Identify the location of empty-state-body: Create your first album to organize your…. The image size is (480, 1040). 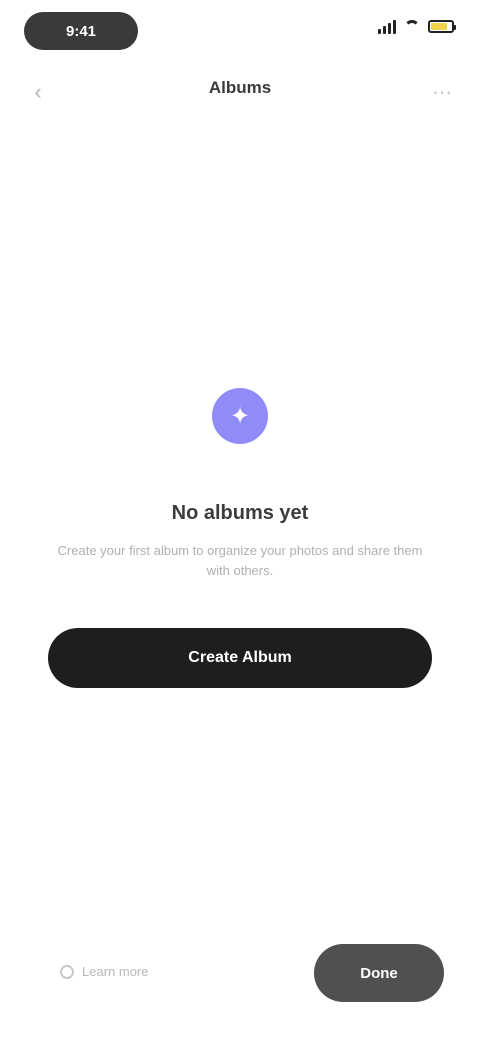
(240, 560).